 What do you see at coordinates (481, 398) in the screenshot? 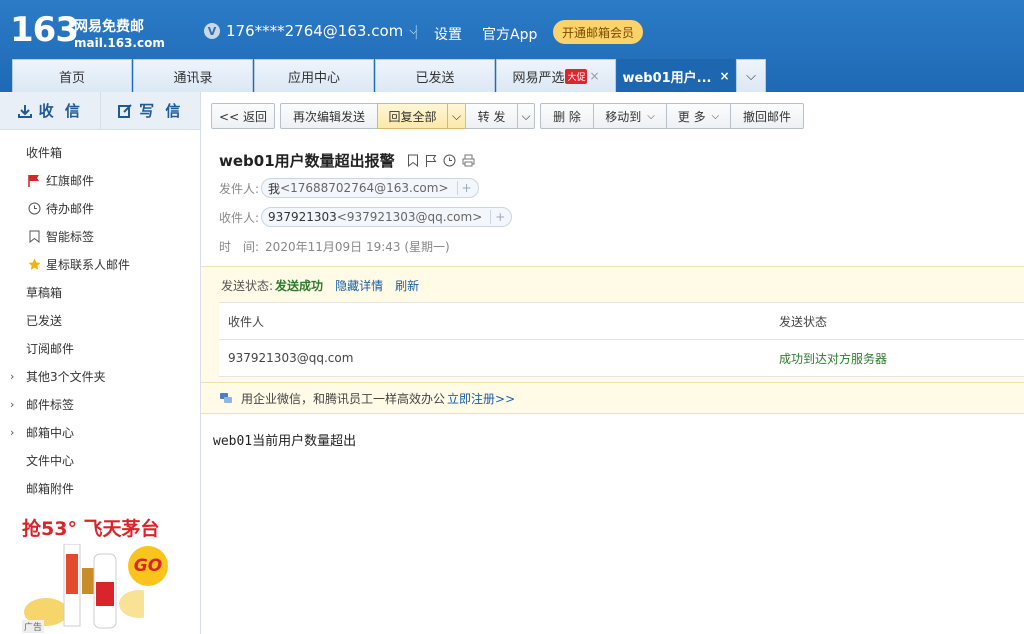
I see `register-link: 立即注册>>` at bounding box center [481, 398].